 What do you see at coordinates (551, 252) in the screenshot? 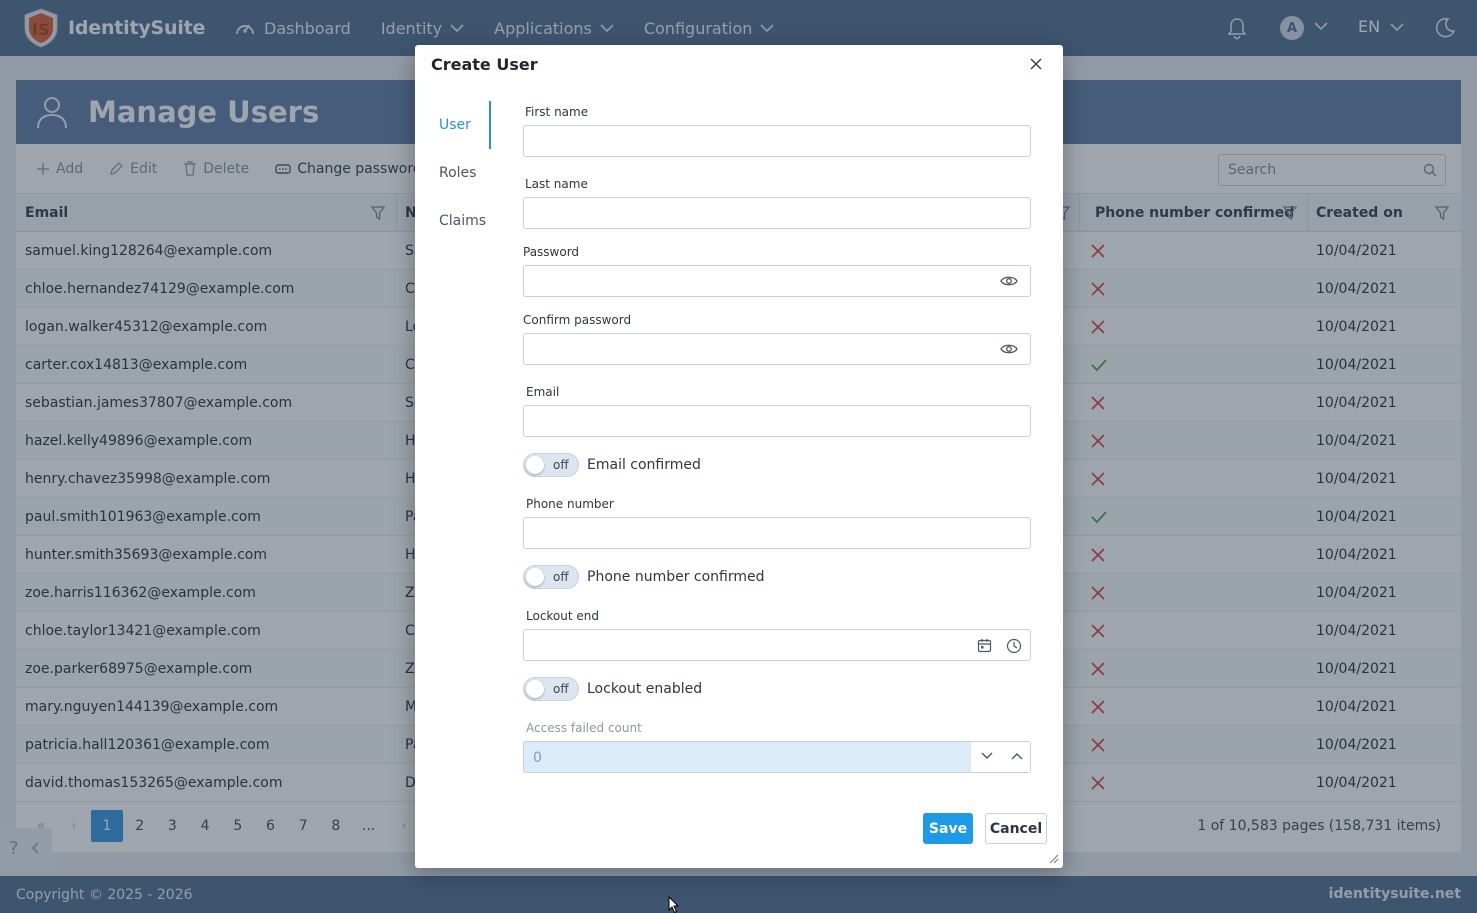
I see `password-label: Password` at bounding box center [551, 252].